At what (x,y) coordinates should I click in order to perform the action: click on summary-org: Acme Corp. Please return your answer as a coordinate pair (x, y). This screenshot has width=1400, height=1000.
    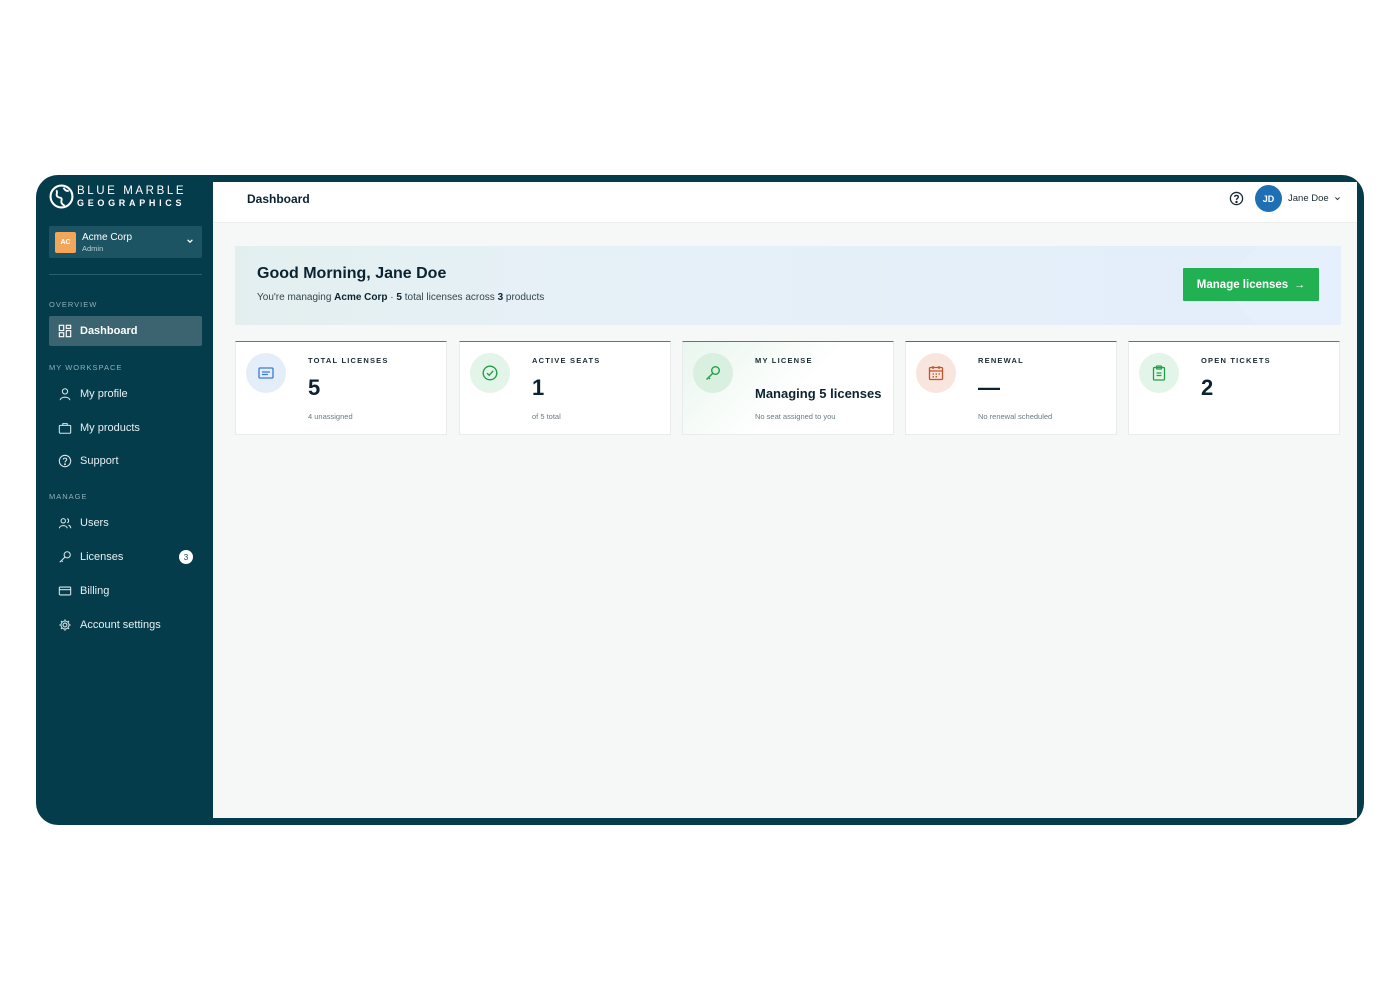
    Looking at the image, I should click on (361, 297).